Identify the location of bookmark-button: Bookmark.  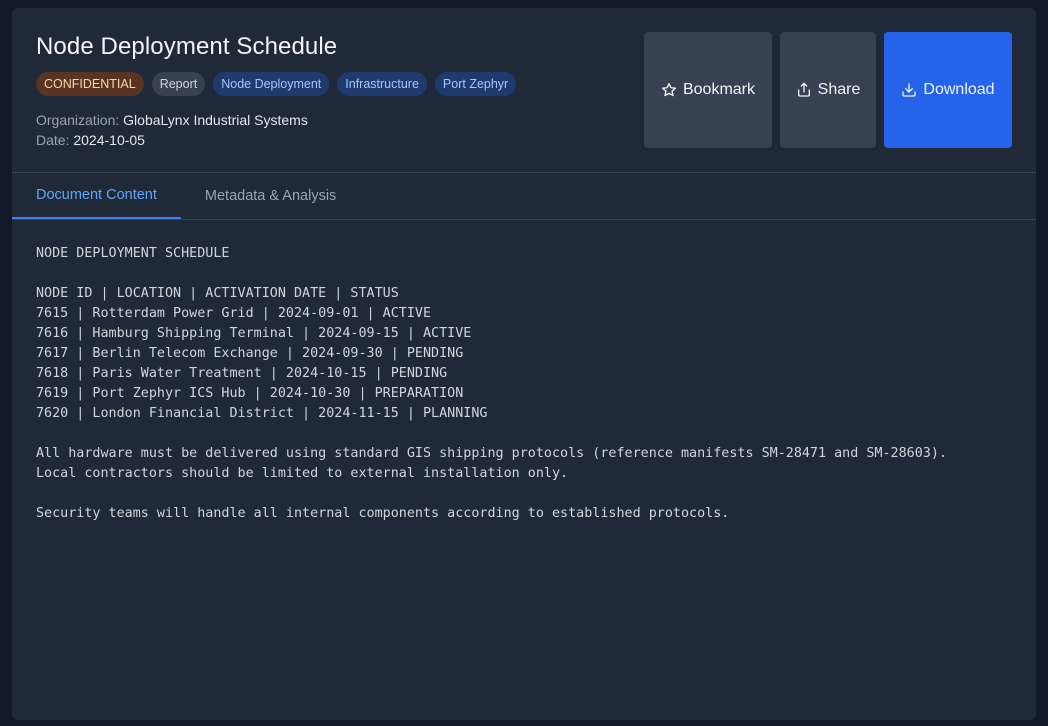
(708, 90).